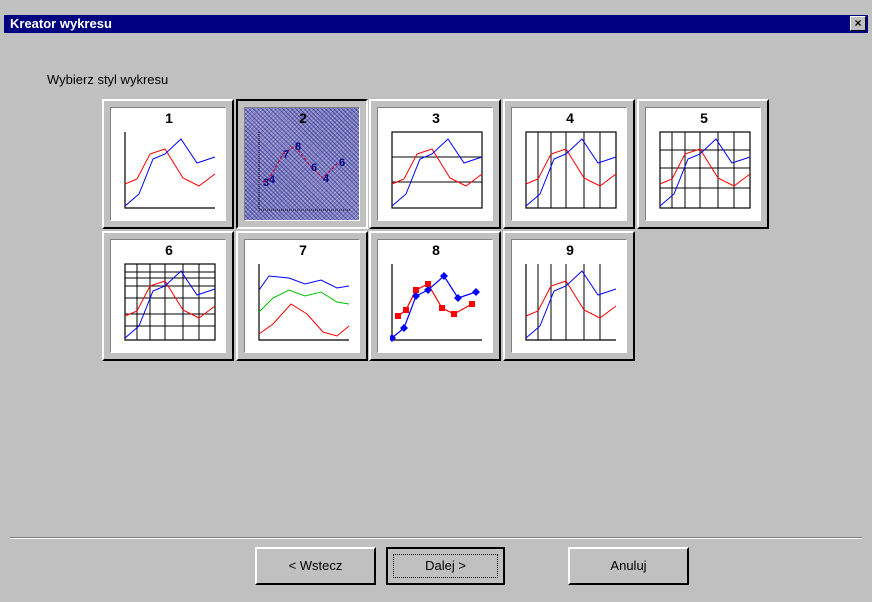 This screenshot has width=872, height=602. I want to click on title-bar: Kreator wykresu ×, so click(436, 17).